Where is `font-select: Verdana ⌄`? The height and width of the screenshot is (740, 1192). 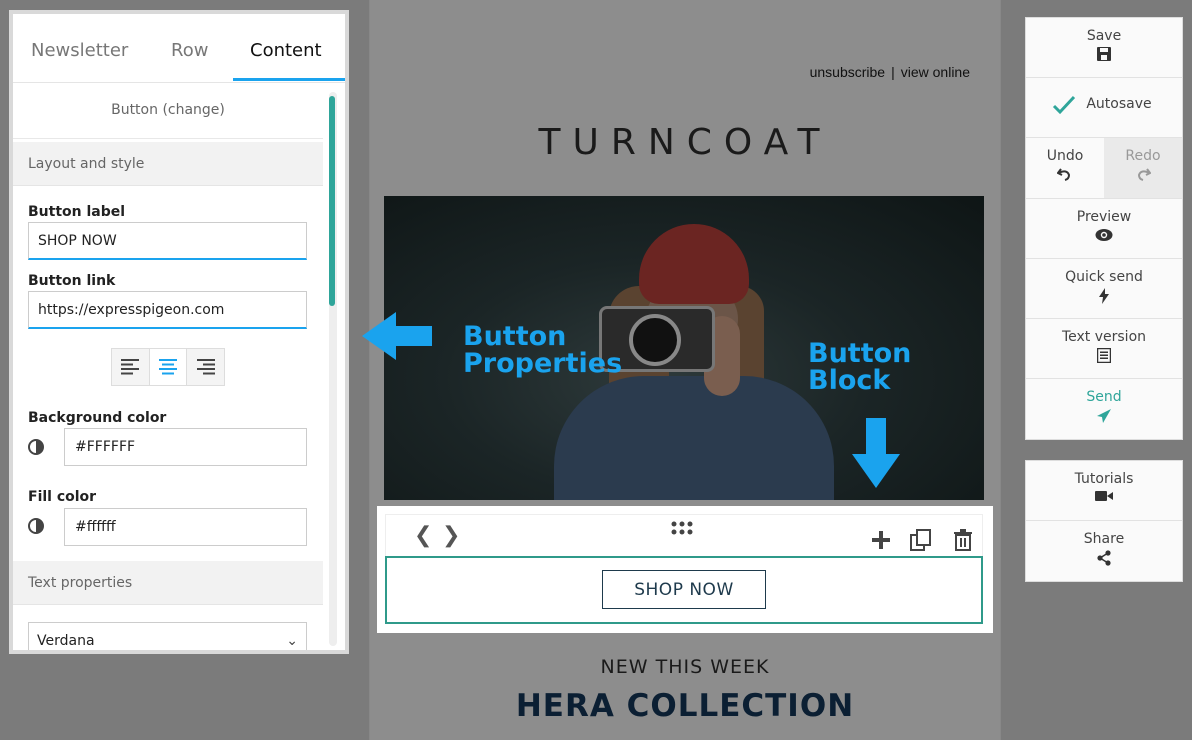 font-select: Verdana ⌄ is located at coordinates (167, 636).